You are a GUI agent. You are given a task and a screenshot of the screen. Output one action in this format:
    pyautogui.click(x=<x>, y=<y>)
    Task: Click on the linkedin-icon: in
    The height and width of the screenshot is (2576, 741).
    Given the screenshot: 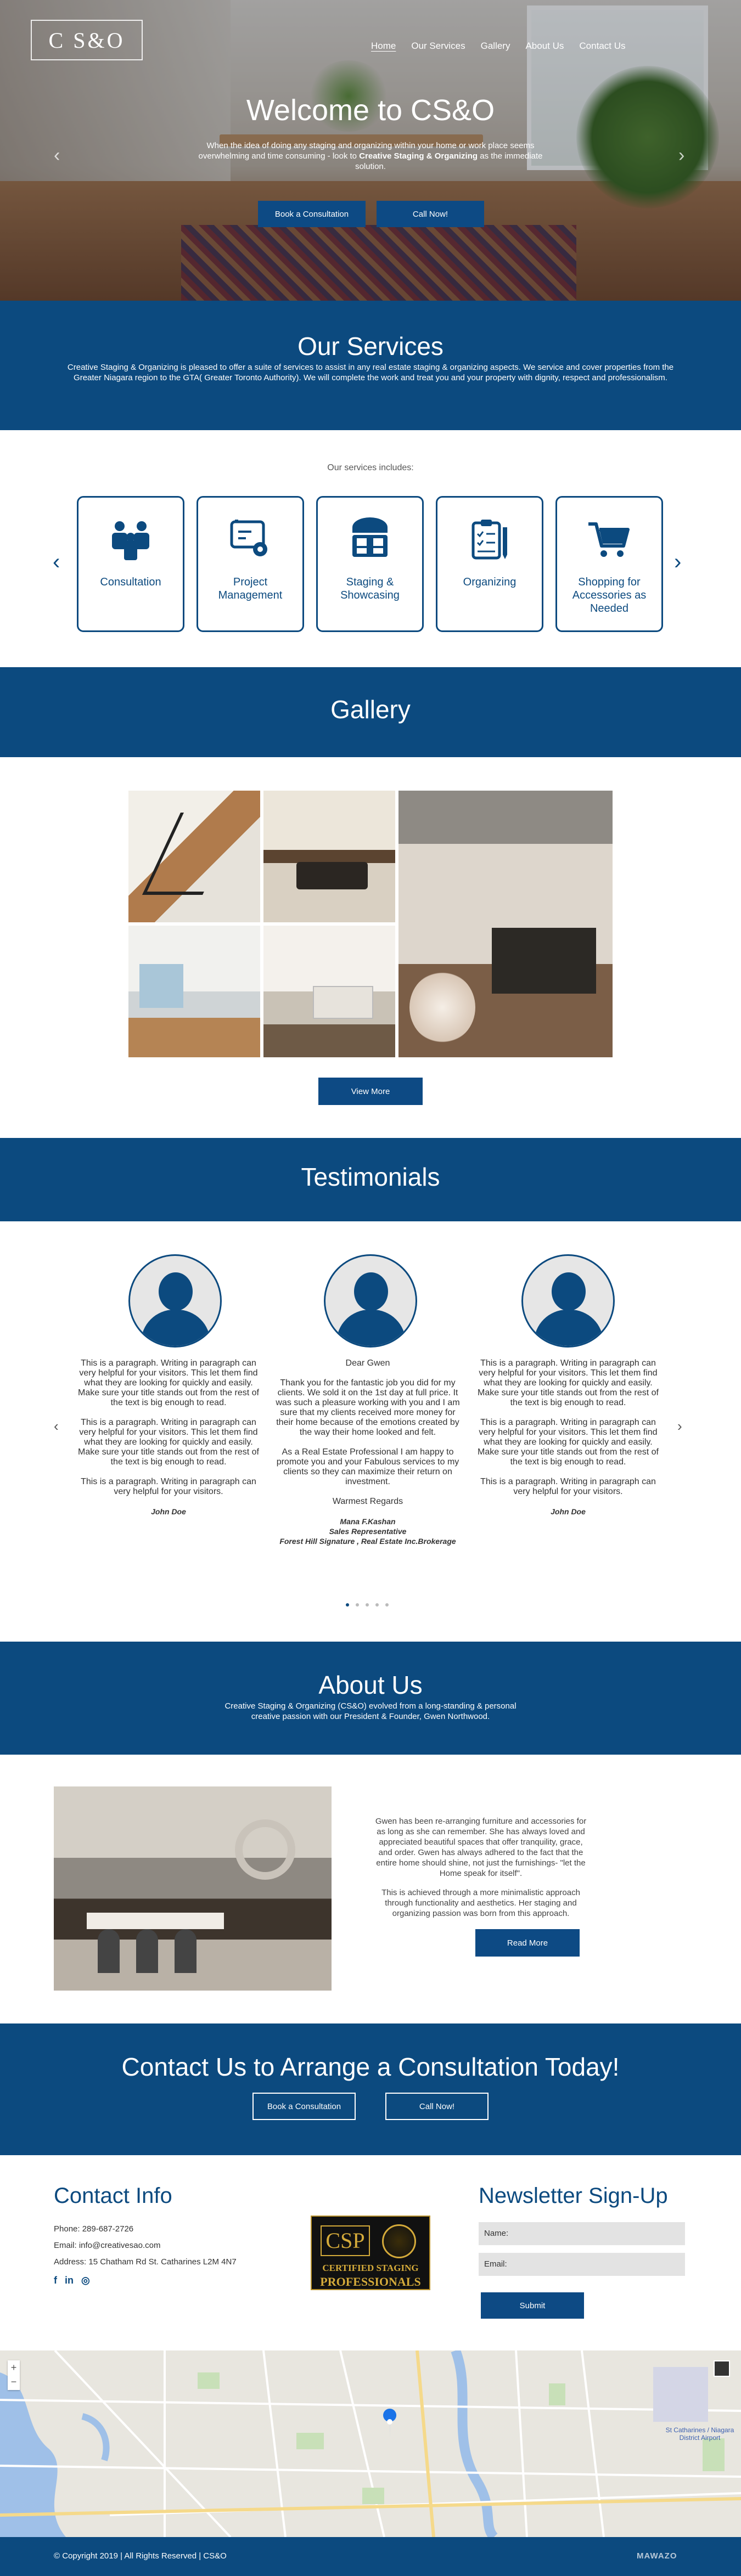 What is the action you would take?
    pyautogui.click(x=69, y=2280)
    